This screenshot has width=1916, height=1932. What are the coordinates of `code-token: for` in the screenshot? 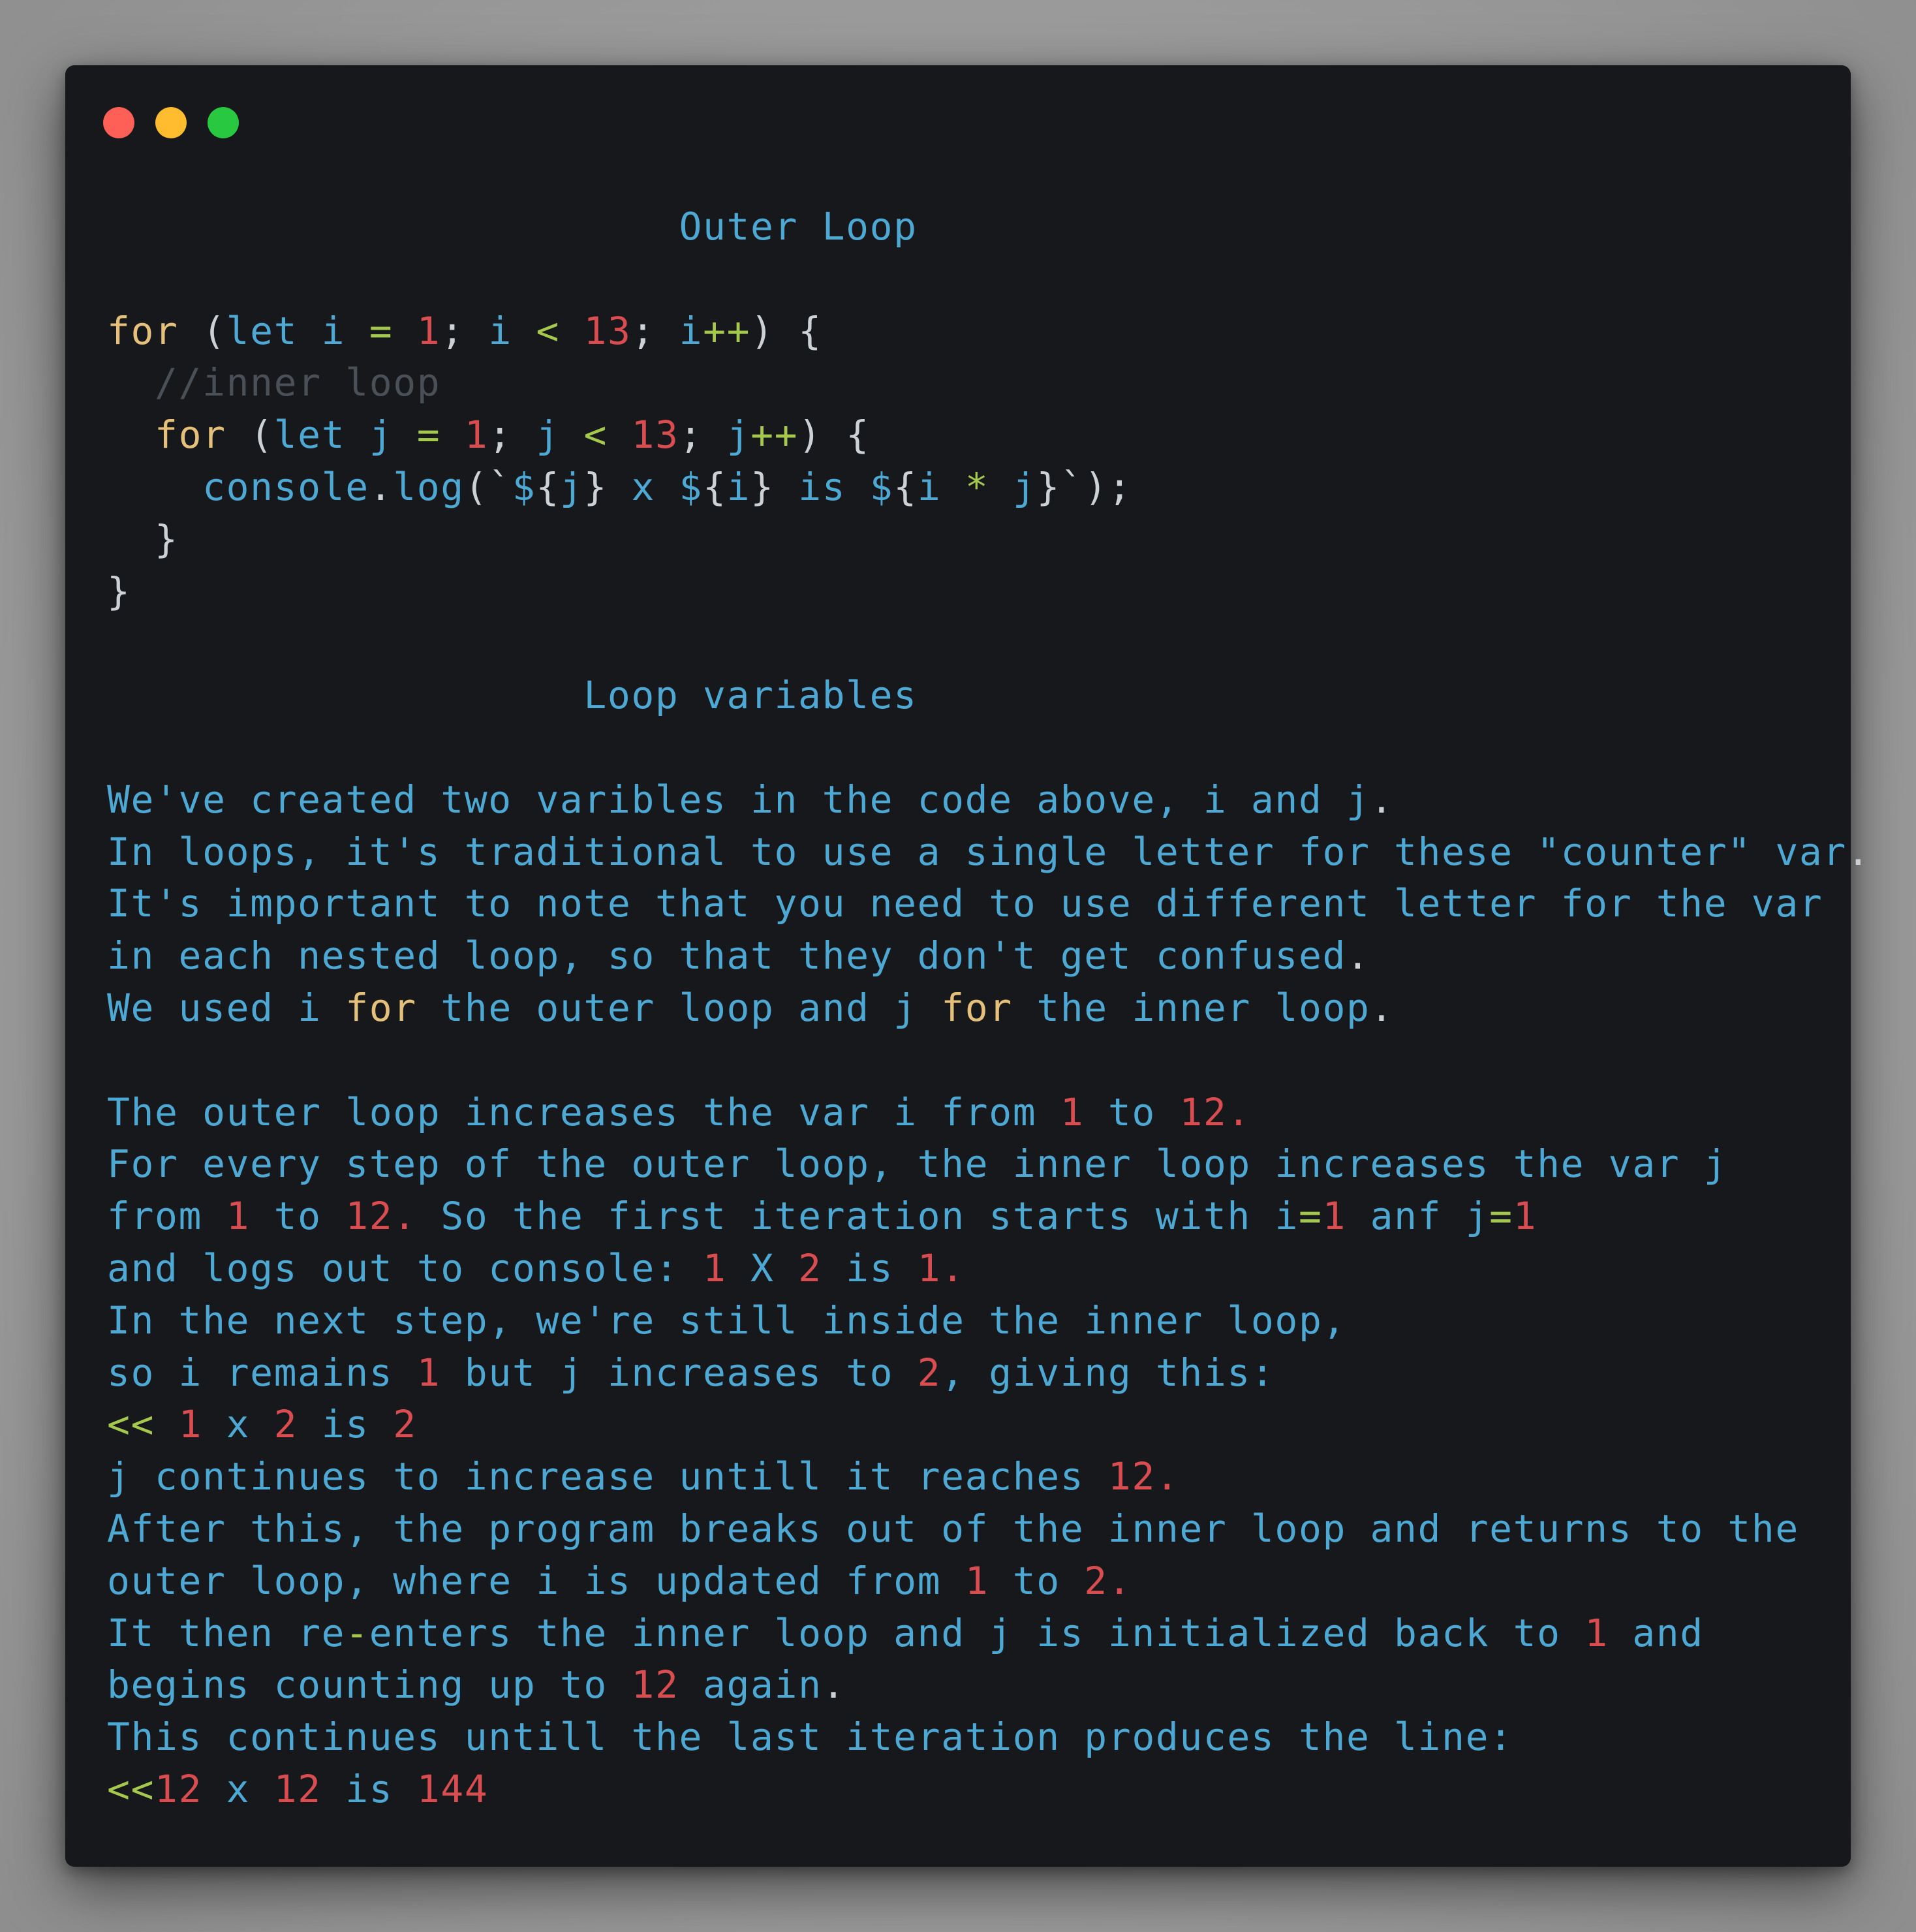 It's located at (191, 435).